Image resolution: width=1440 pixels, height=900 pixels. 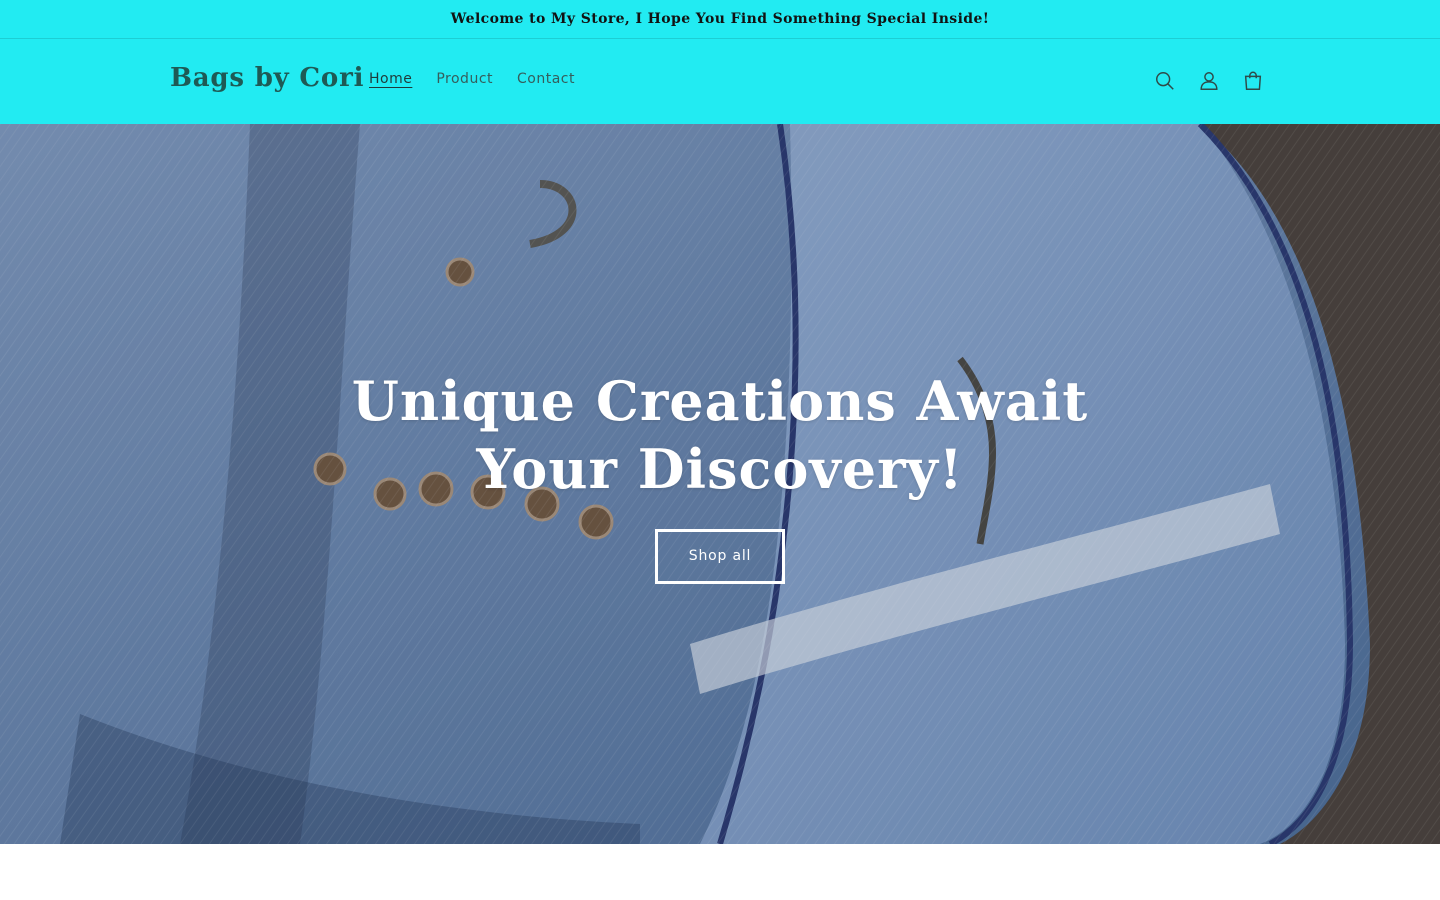 What do you see at coordinates (267, 78) in the screenshot?
I see `store-logo: Bags by Cori` at bounding box center [267, 78].